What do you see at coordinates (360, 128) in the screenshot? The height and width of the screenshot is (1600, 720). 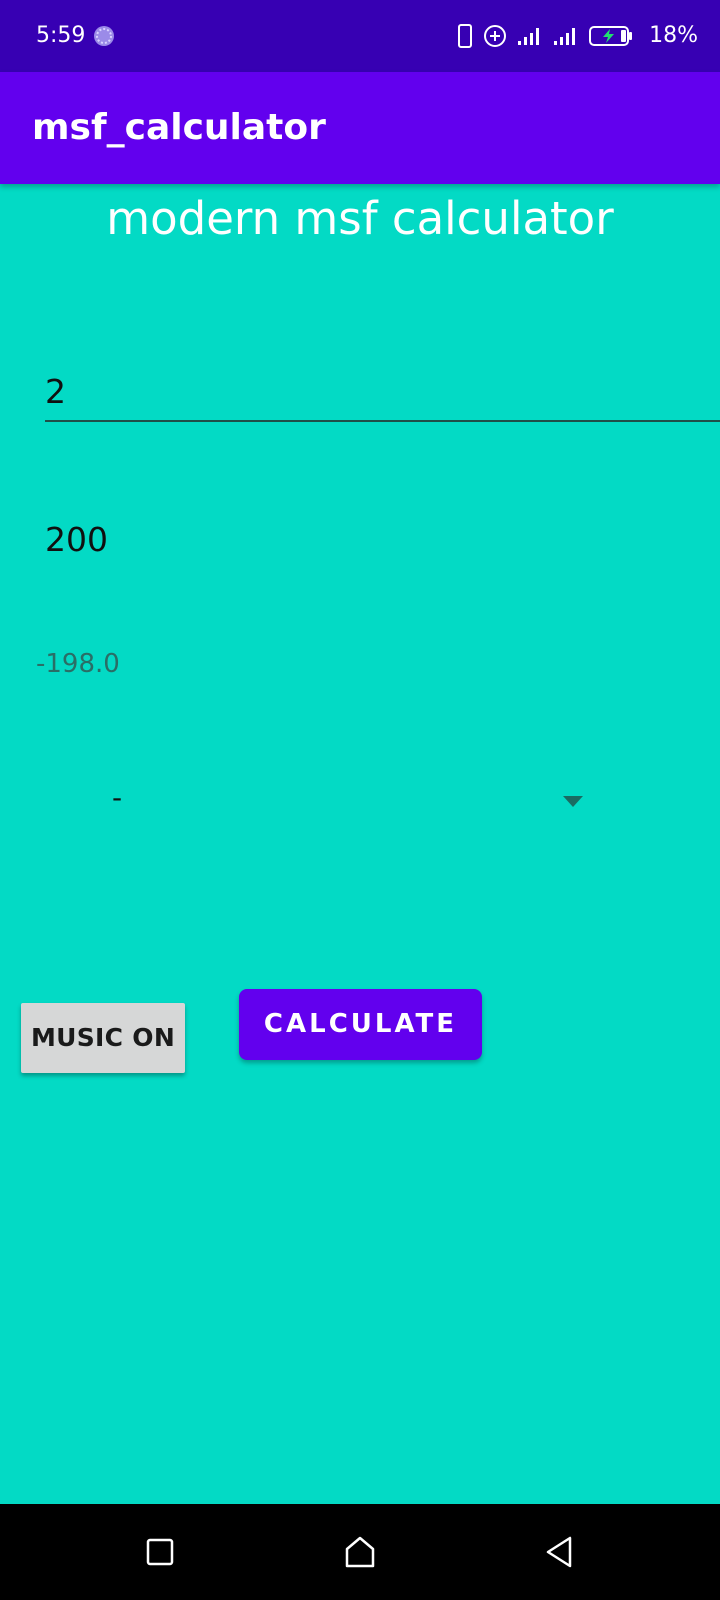 I see `app-bar: msf_calculator` at bounding box center [360, 128].